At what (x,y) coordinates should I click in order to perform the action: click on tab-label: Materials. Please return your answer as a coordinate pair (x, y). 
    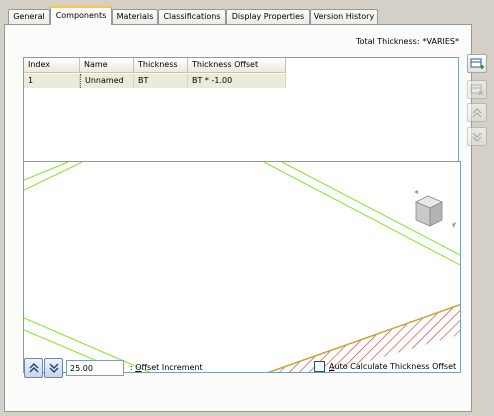
    Looking at the image, I should click on (135, 16).